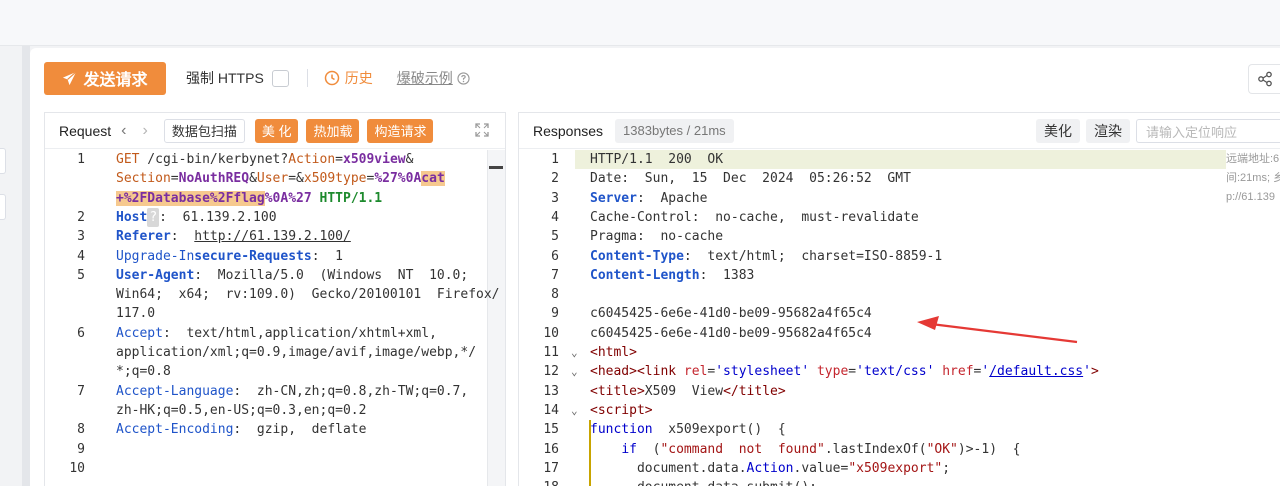  What do you see at coordinates (482, 130) in the screenshot?
I see `expand-icon` at bounding box center [482, 130].